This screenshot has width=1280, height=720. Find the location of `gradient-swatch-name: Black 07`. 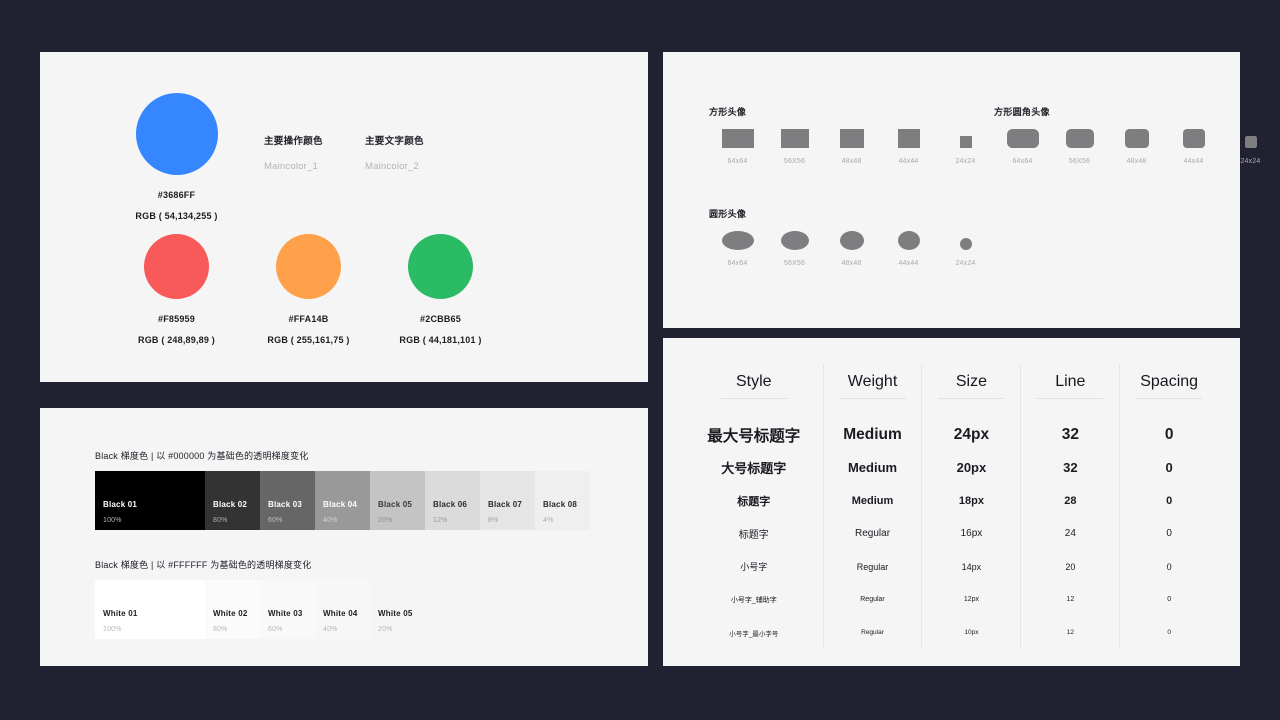

gradient-swatch-name: Black 07 is located at coordinates (505, 504).